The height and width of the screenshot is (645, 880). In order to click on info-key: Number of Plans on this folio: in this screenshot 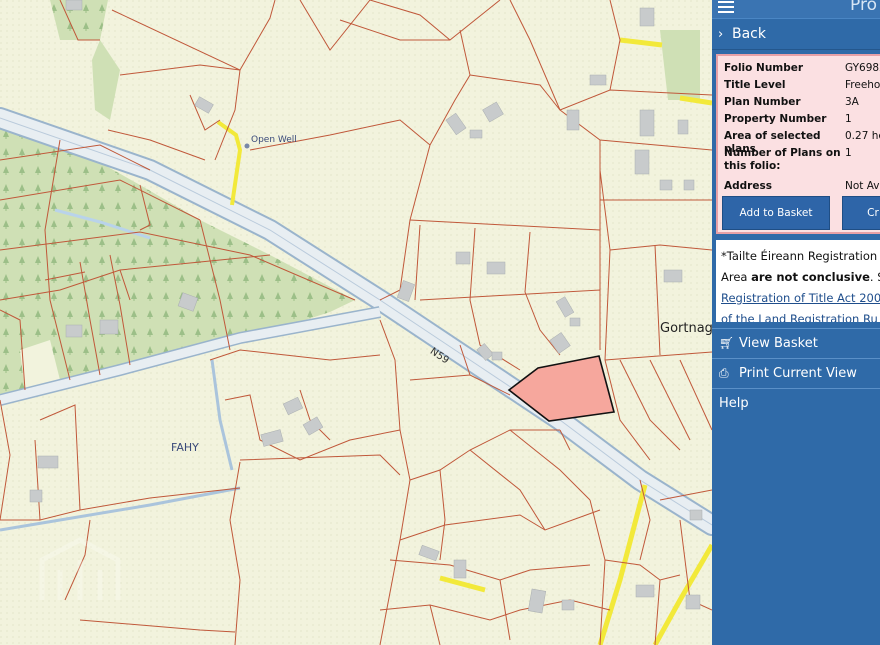, I will do `click(782, 159)`.